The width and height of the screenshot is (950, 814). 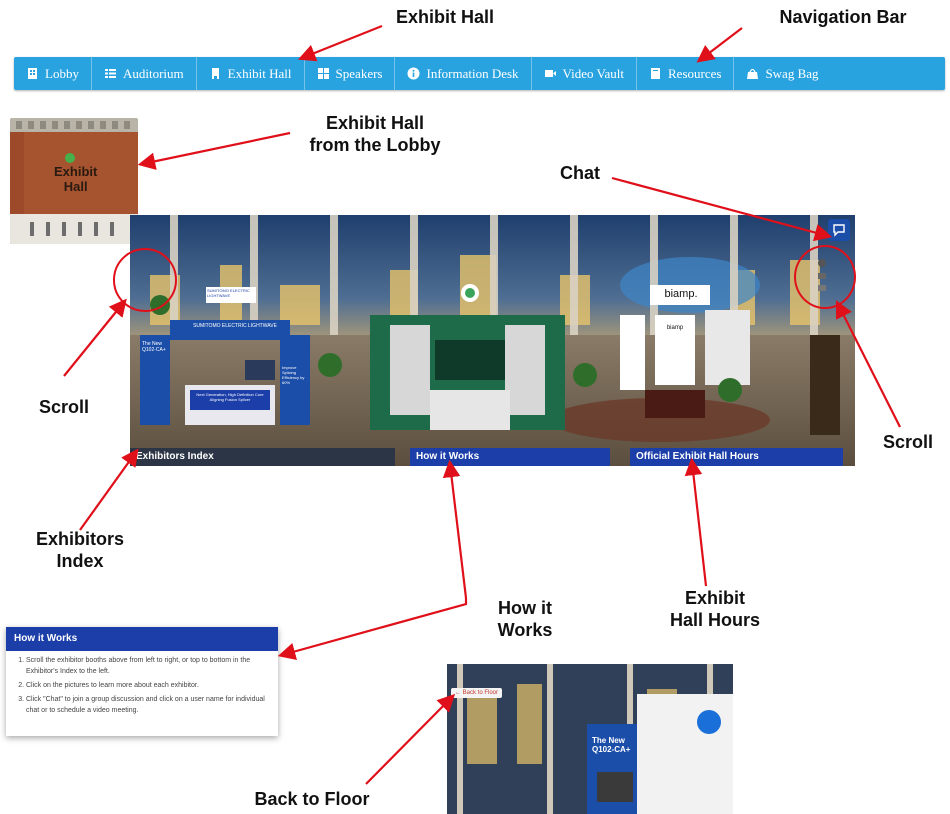 I want to click on info-icon, so click(x=413, y=73).